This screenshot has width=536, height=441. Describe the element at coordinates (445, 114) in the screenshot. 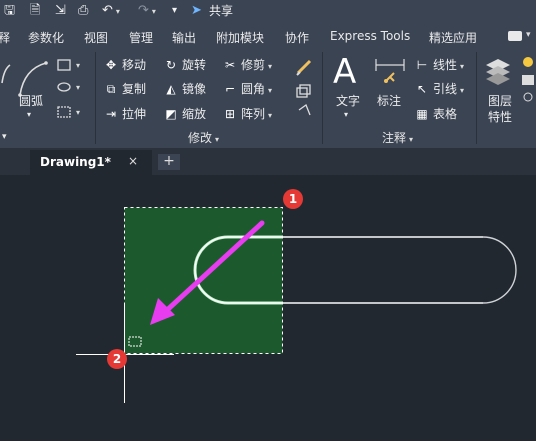

I see `tool-table-label: 表格` at that location.